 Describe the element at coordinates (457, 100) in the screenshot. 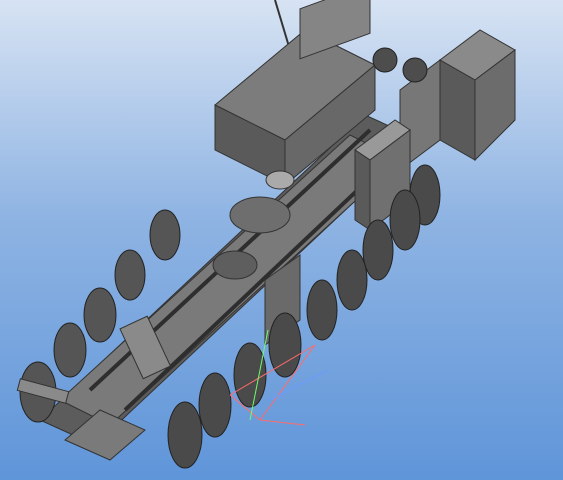

I see `cab` at that location.